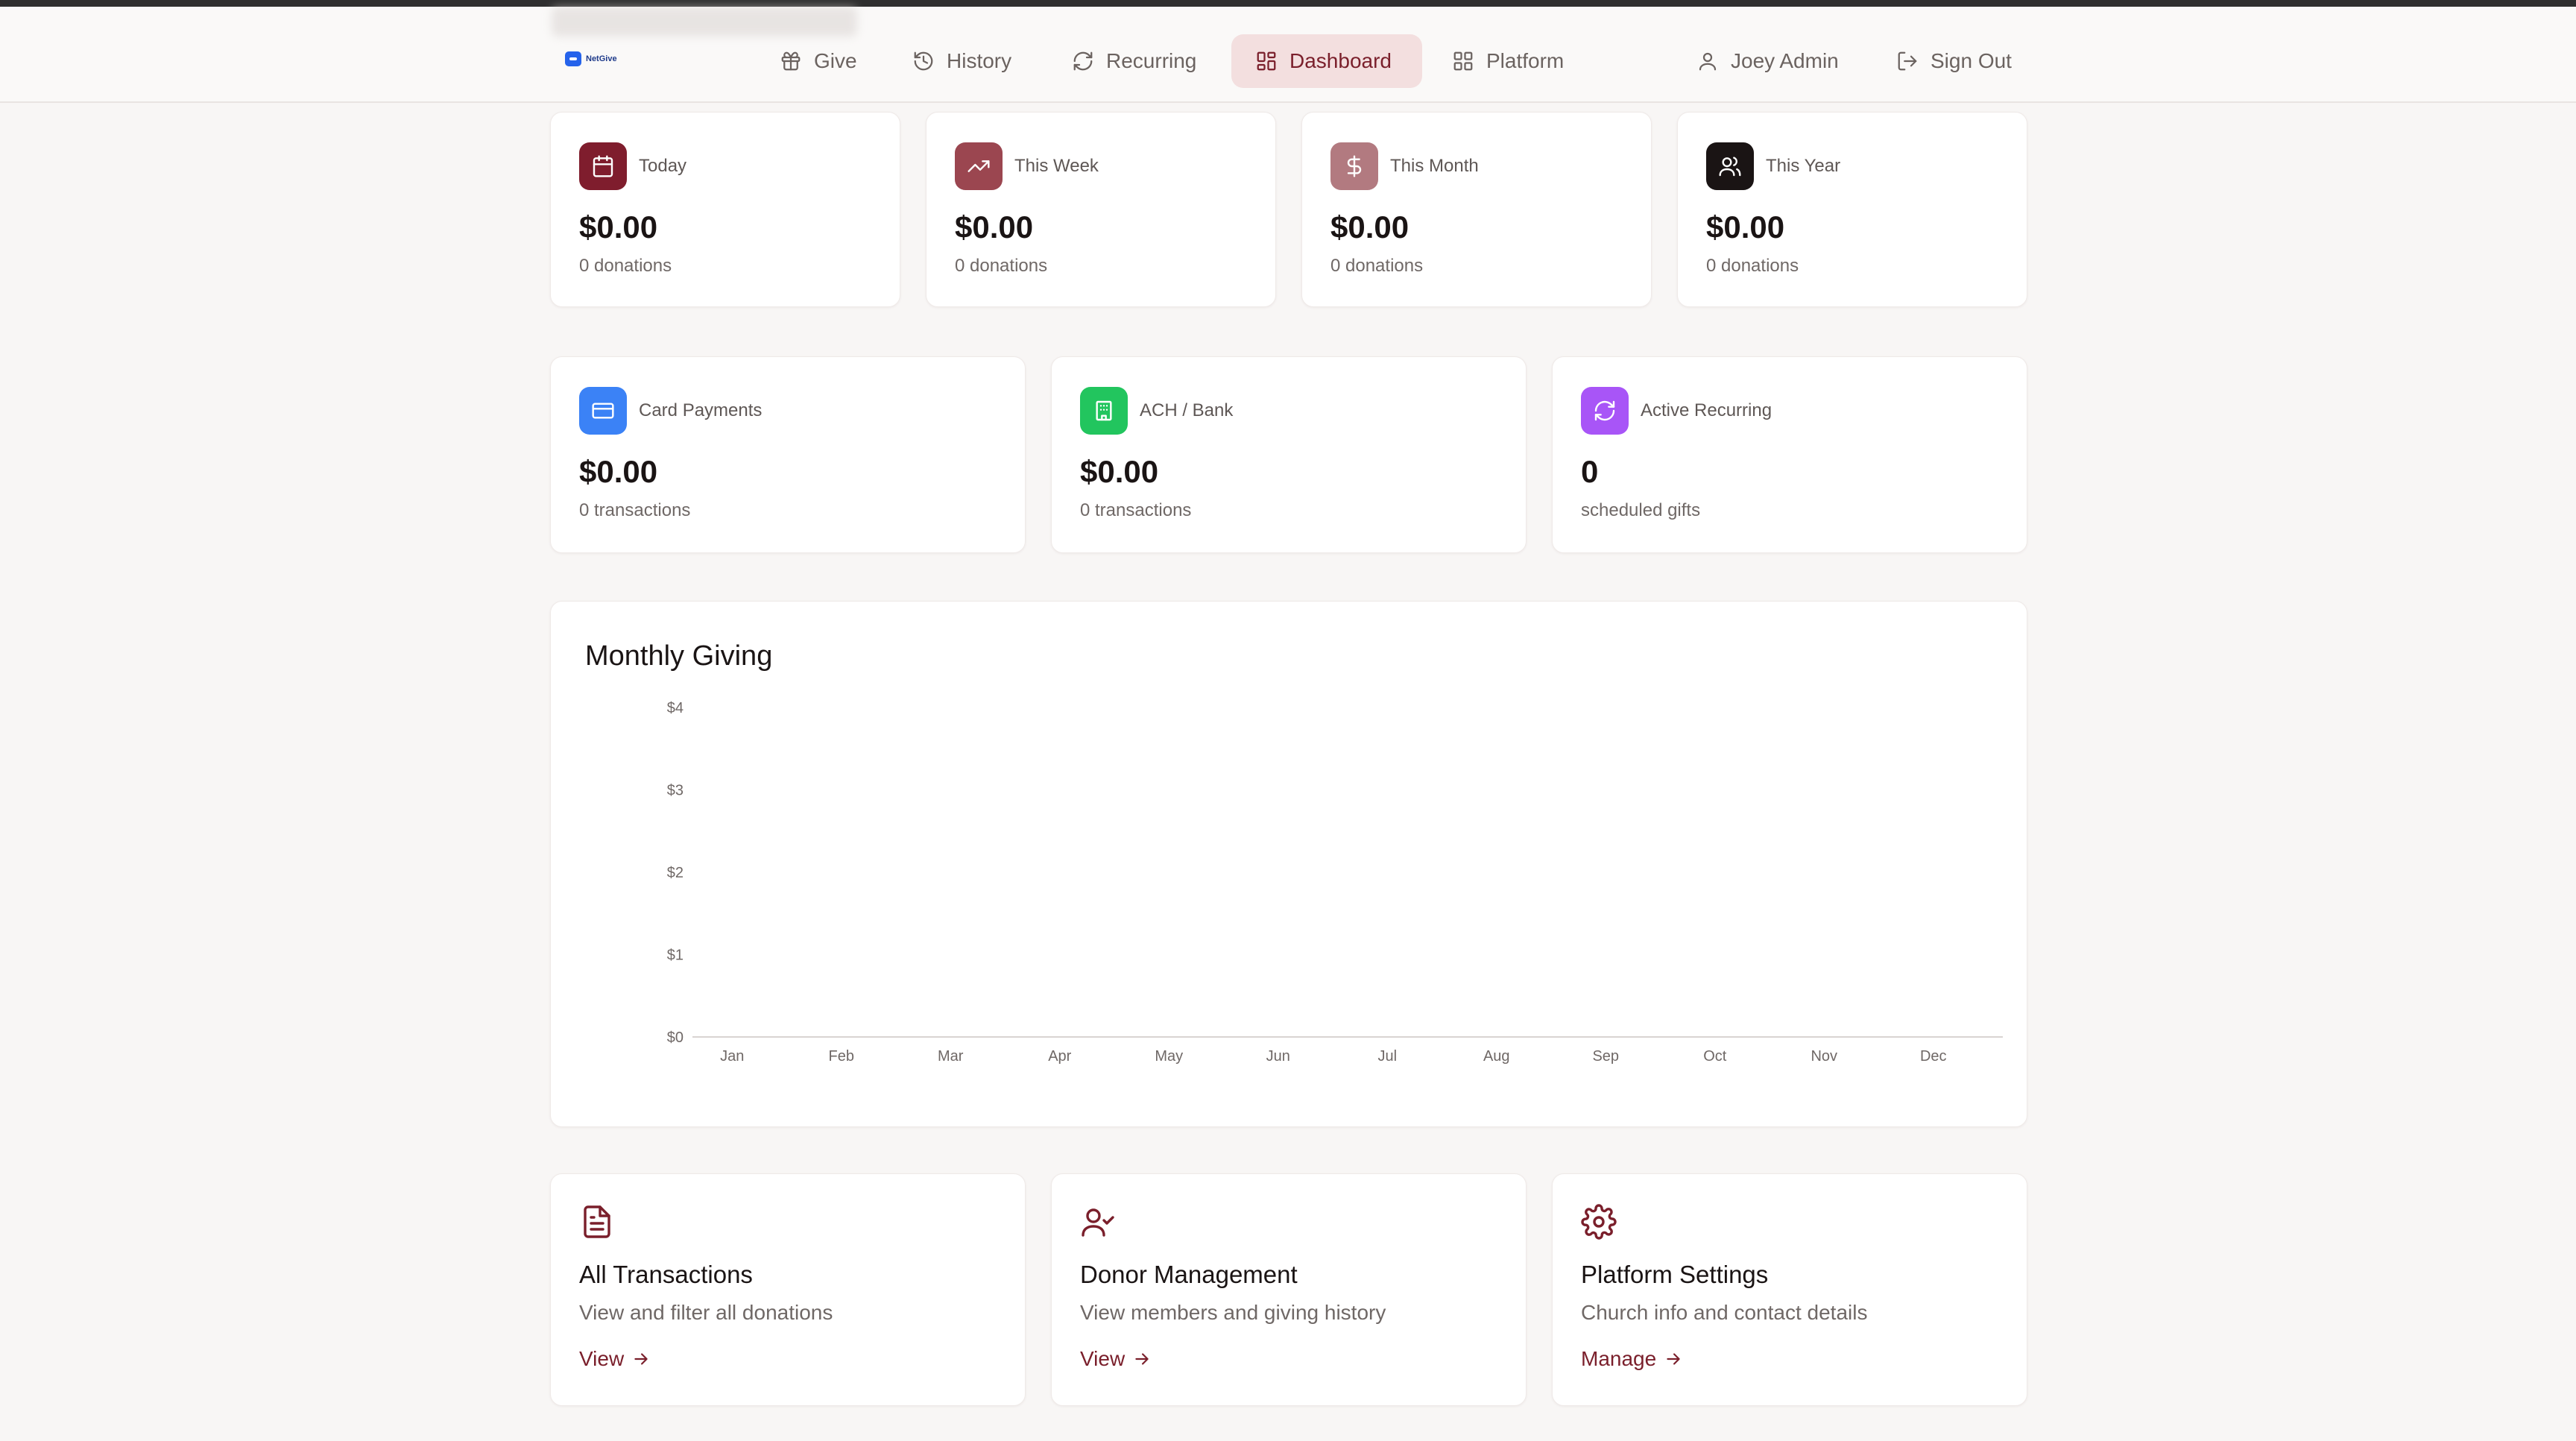 The width and height of the screenshot is (2576, 1441). What do you see at coordinates (1972, 60) in the screenshot?
I see `sign-out-label: Sign Out` at bounding box center [1972, 60].